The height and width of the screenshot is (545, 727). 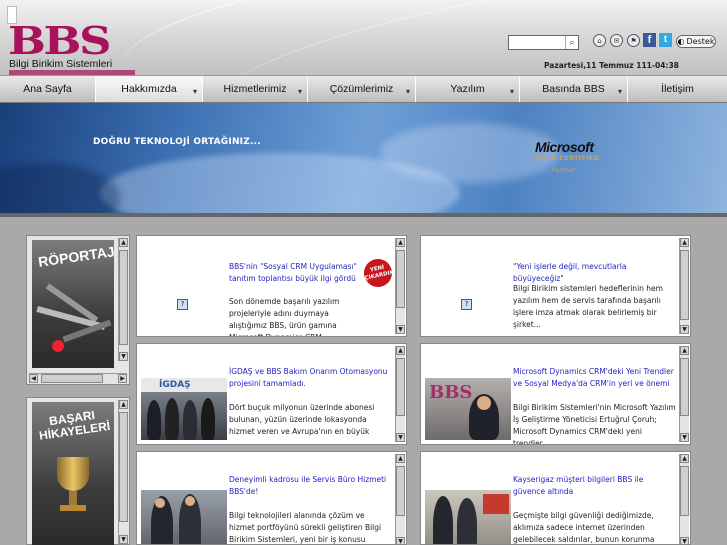 What do you see at coordinates (599, 40) in the screenshot?
I see `home-icon: ⌂` at bounding box center [599, 40].